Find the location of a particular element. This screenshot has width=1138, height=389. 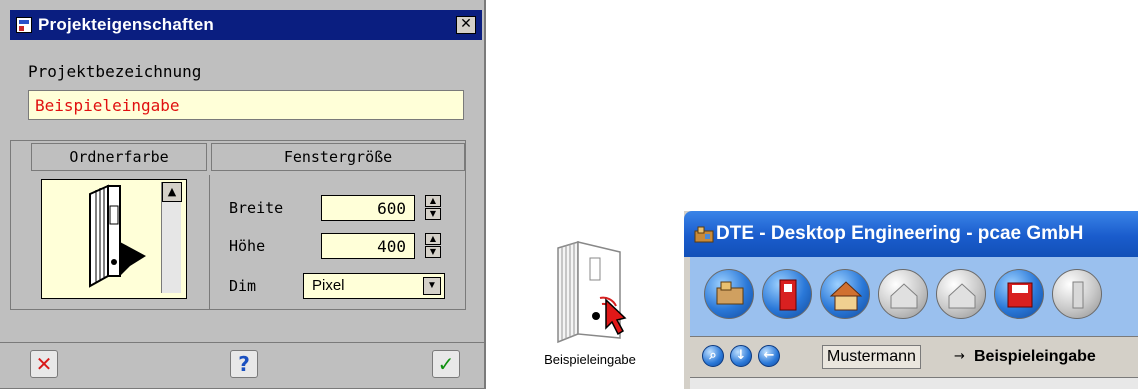

dialog-icon is located at coordinates (24, 25).